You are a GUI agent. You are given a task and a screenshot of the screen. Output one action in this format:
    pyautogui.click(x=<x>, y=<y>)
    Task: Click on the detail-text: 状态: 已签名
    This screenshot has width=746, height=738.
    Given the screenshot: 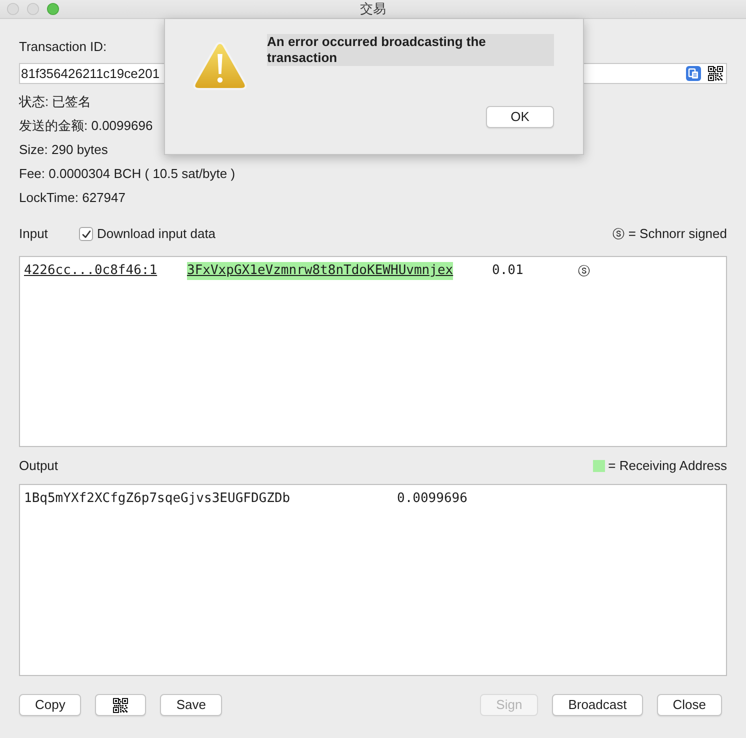 What is the action you would take?
    pyautogui.click(x=55, y=102)
    